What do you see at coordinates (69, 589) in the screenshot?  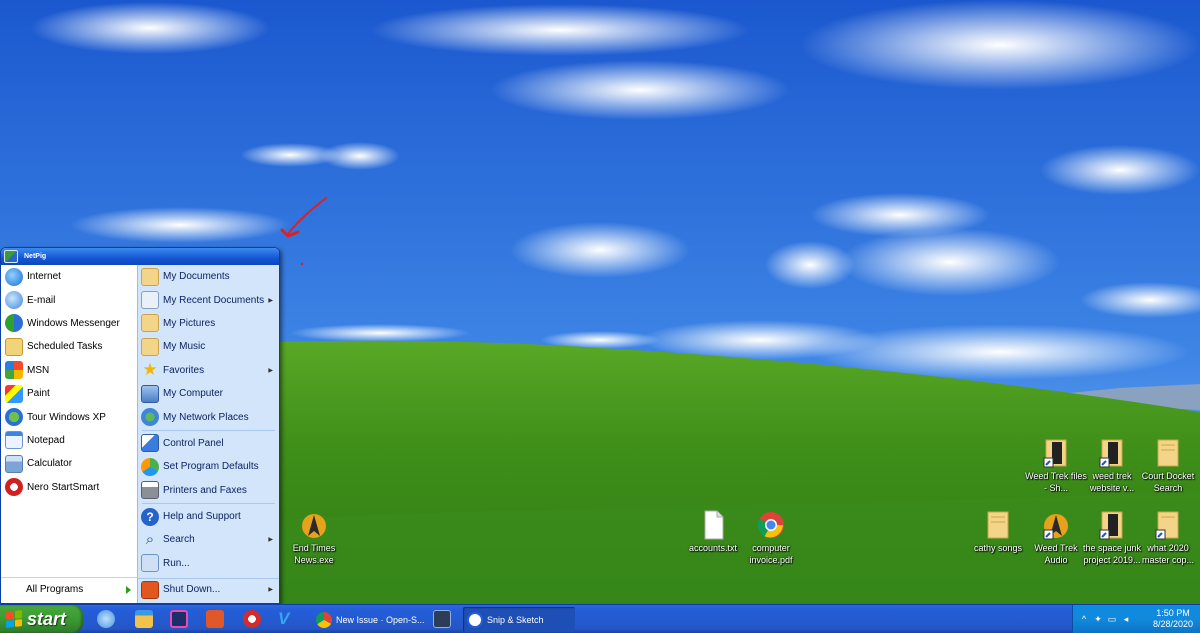 I see `all-programs-button: All Programs` at bounding box center [69, 589].